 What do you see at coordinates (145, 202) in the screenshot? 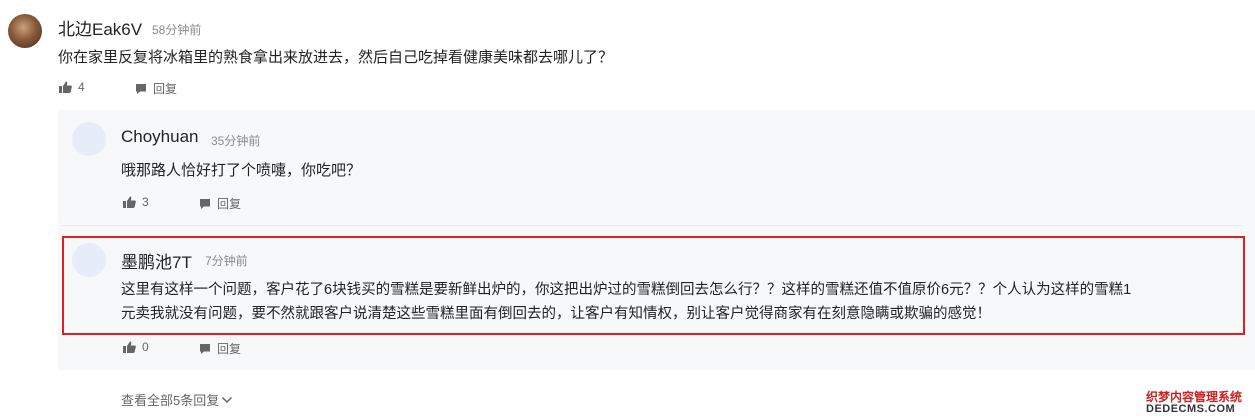
I see `like-count: 3` at bounding box center [145, 202].